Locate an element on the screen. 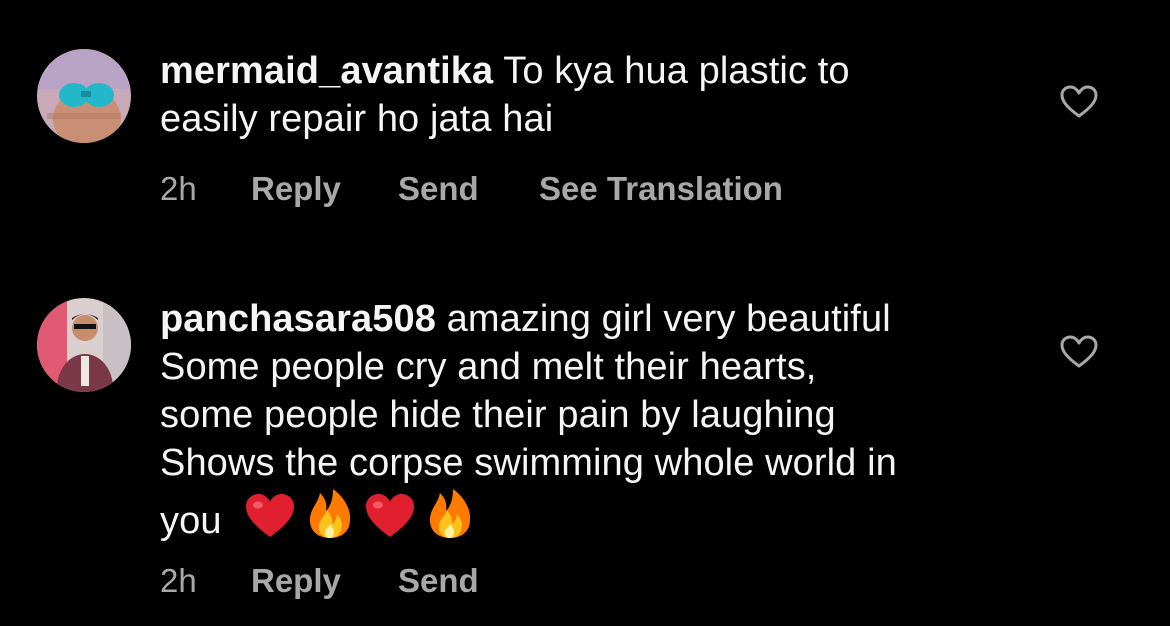 This screenshot has height=626, width=1170. see-translation-button: See Translation is located at coordinates (661, 189).